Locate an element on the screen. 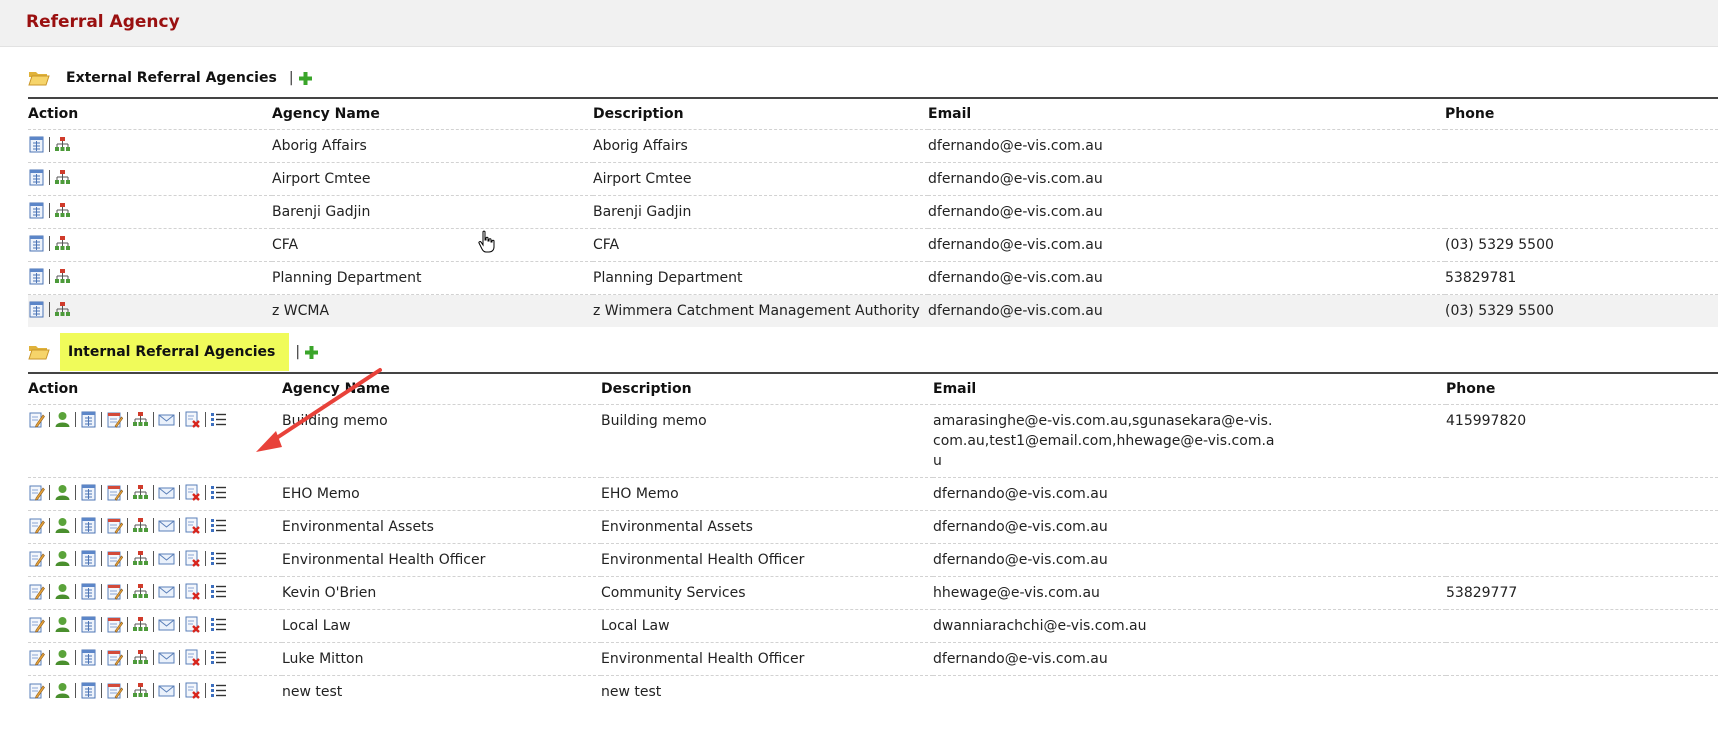  separator is located at coordinates (49, 177).